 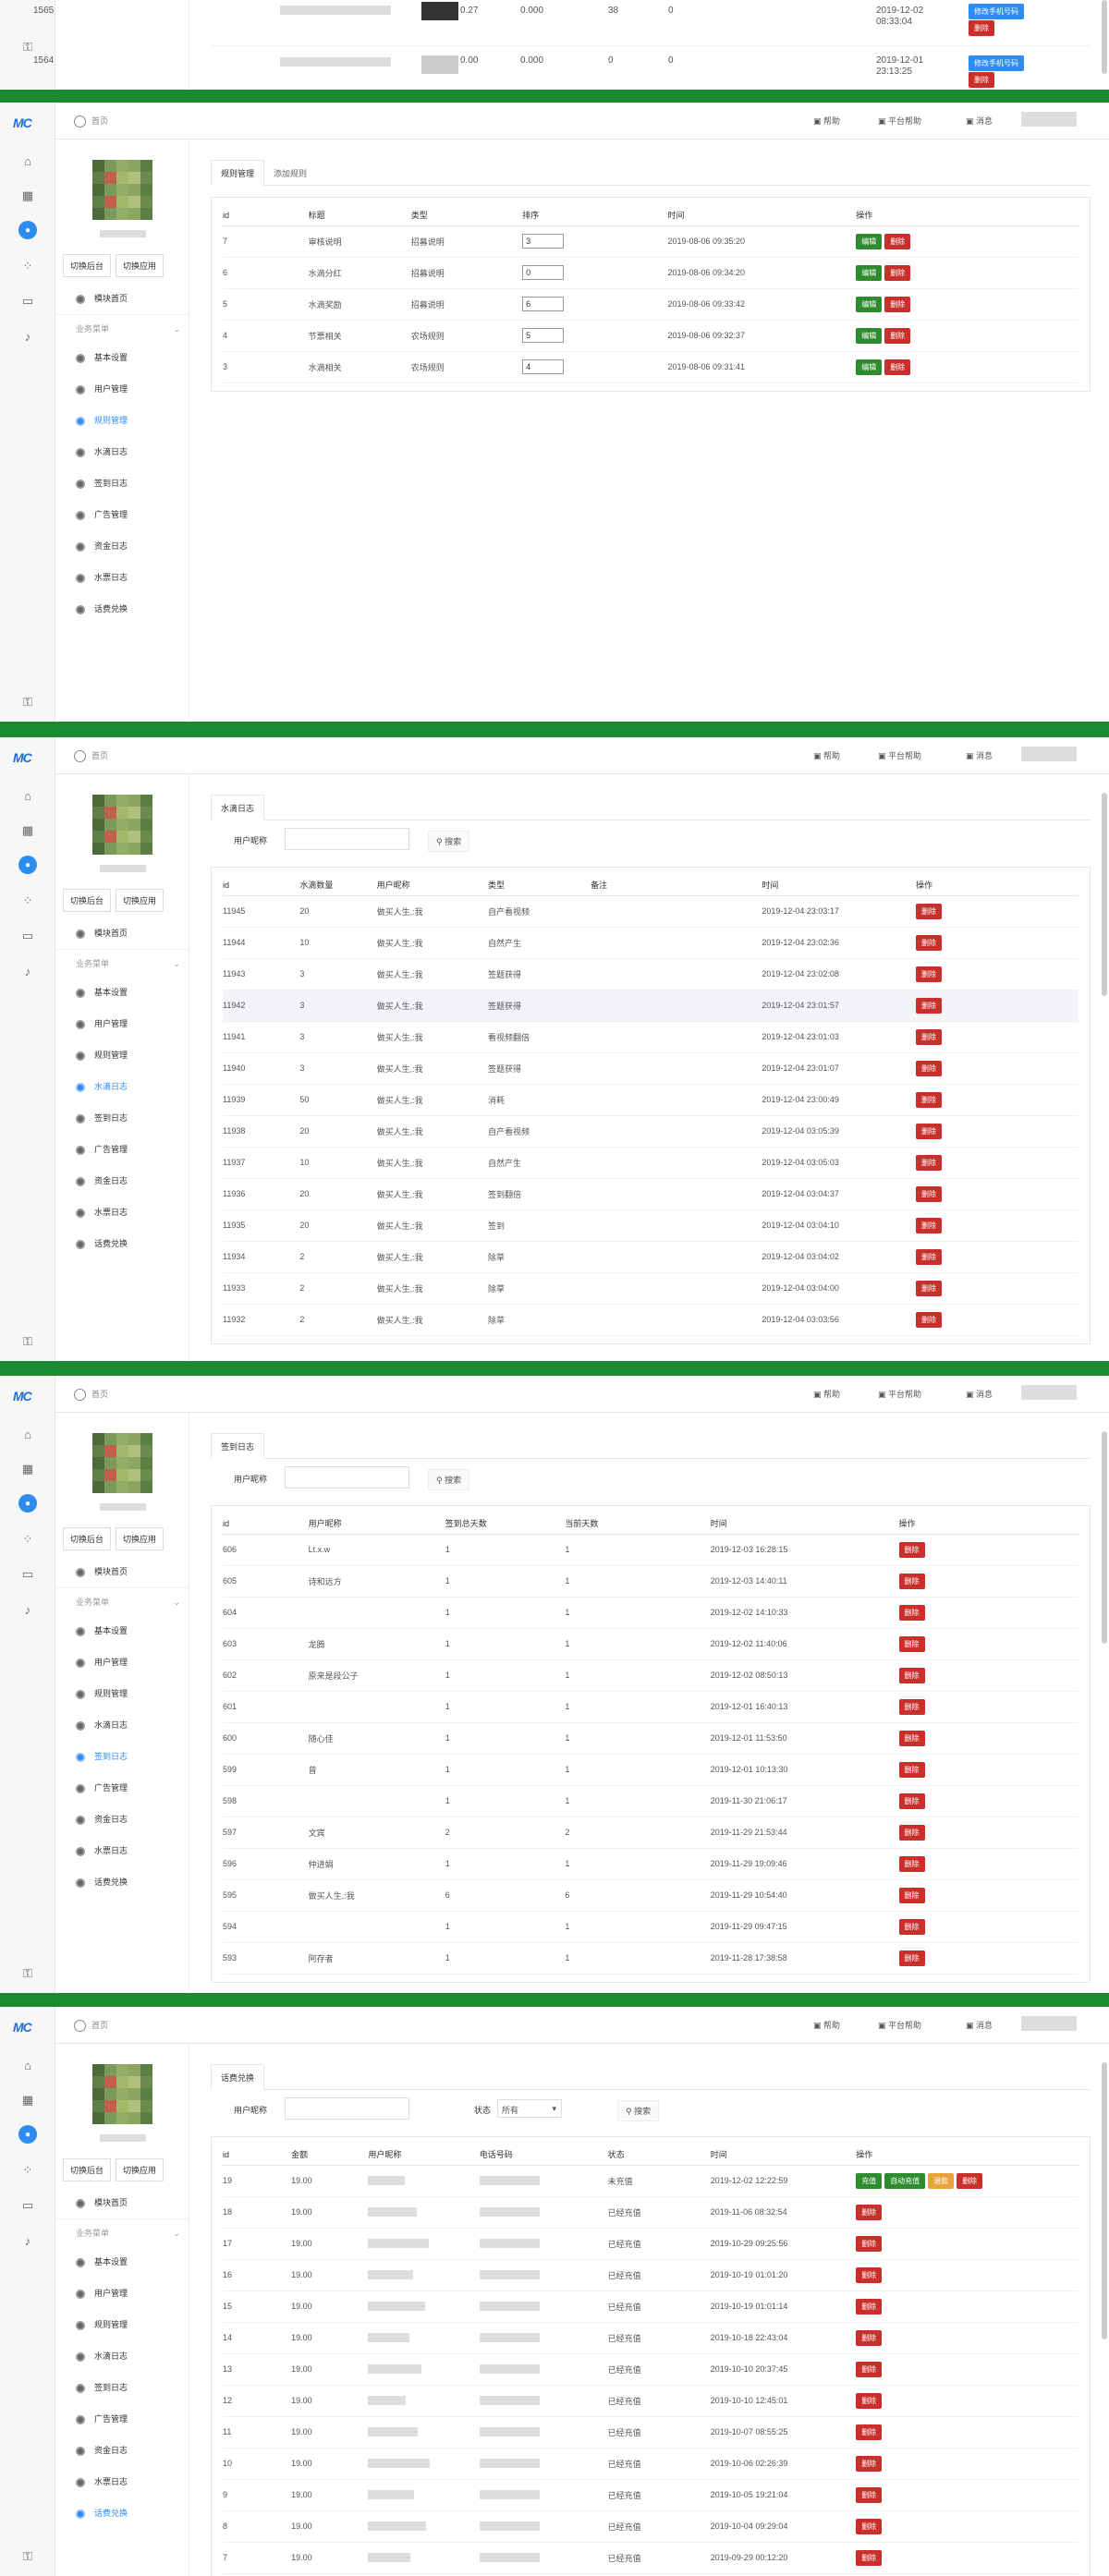 What do you see at coordinates (28, 971) in the screenshot?
I see `bell-icon: ♪` at bounding box center [28, 971].